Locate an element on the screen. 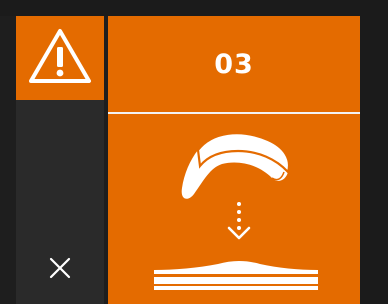 The image size is (388, 304). insole-shape is located at coordinates (236, 165).